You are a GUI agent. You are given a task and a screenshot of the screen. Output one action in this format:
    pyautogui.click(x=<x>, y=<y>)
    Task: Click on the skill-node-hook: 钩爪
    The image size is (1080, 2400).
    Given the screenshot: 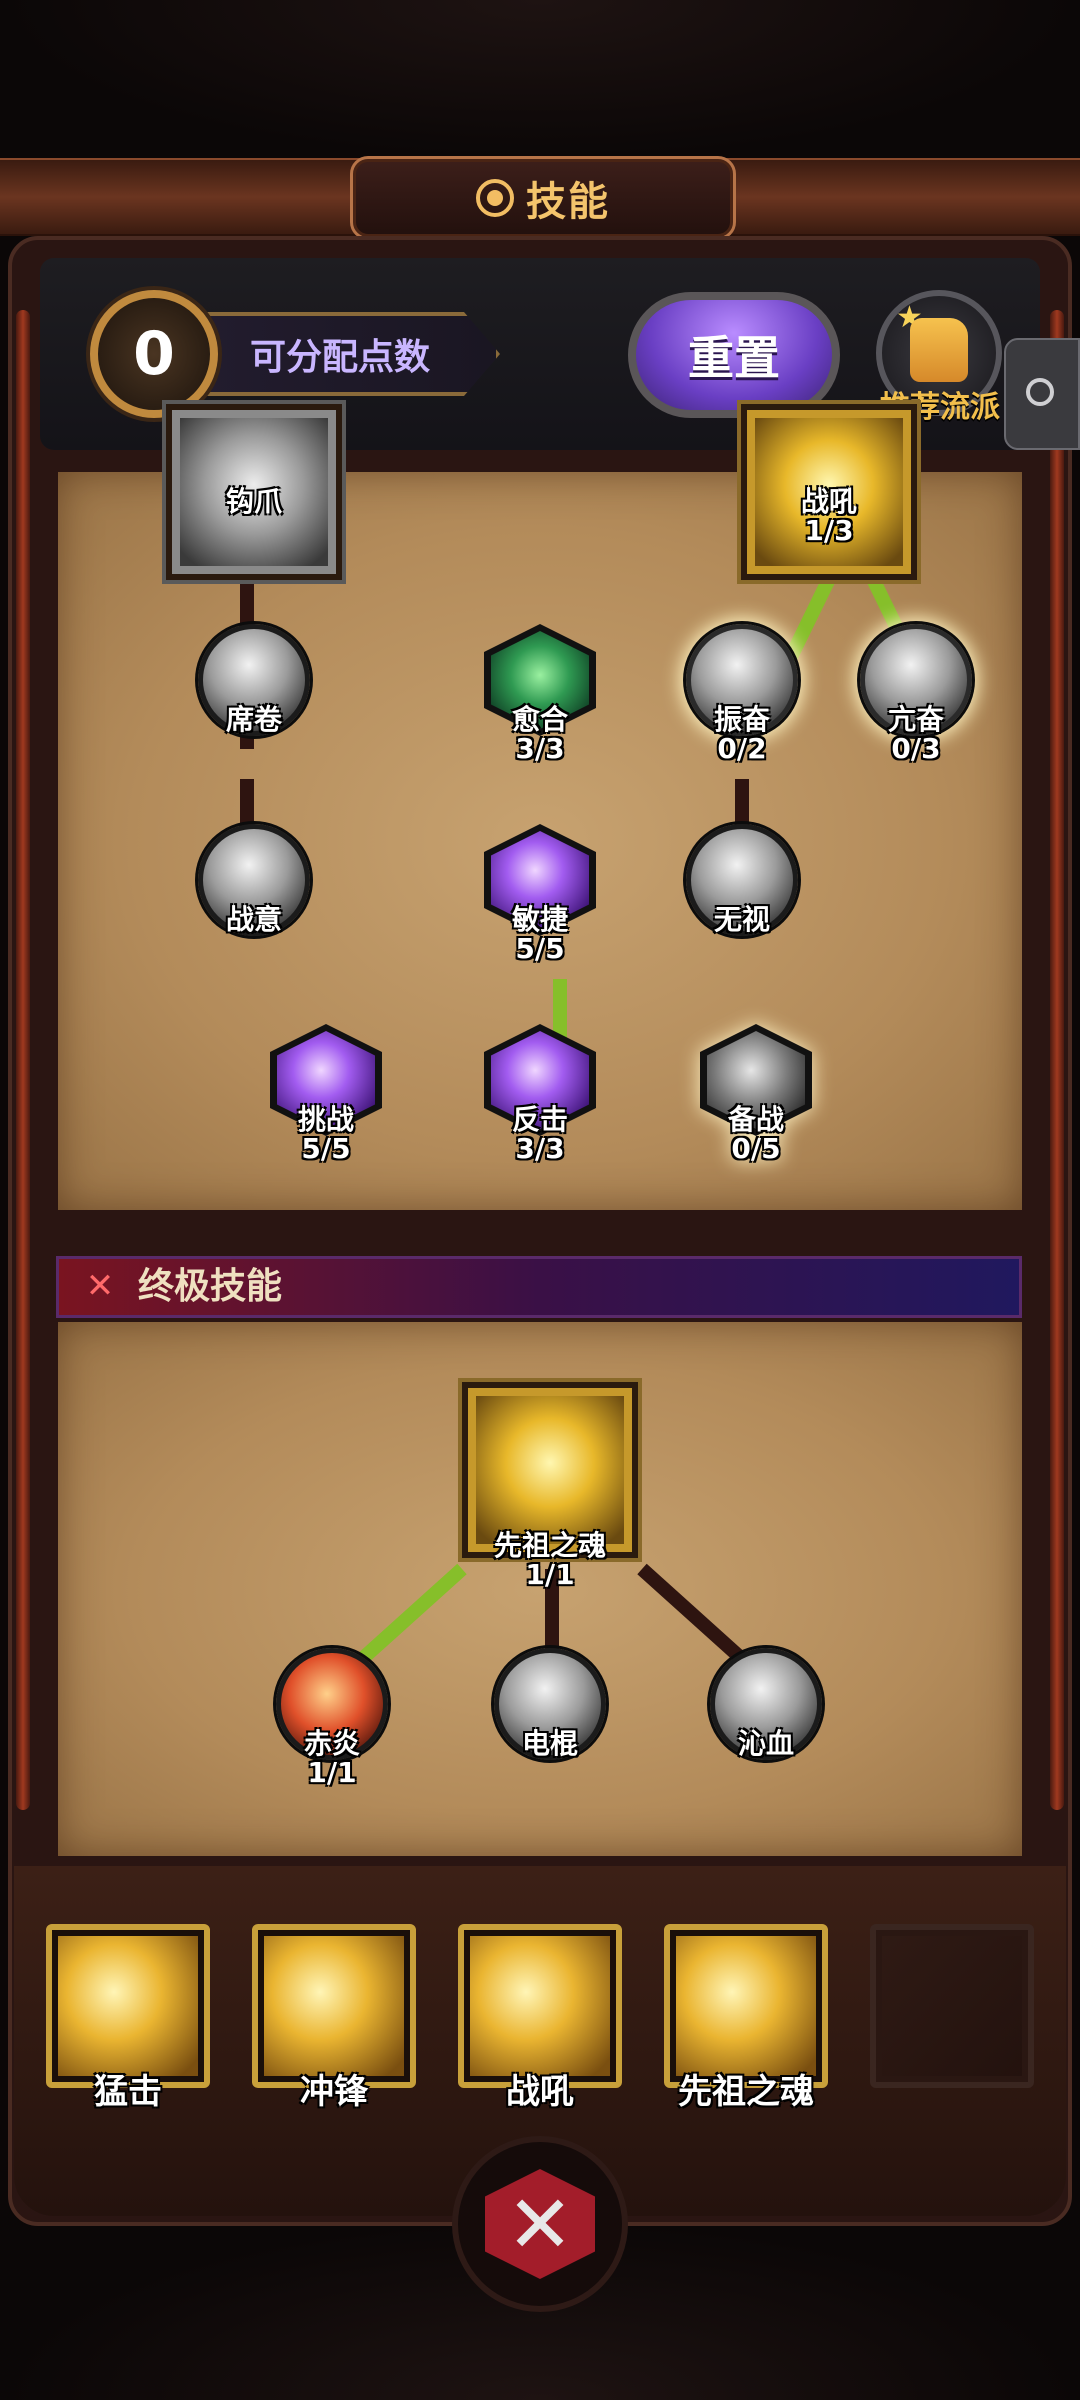 What is the action you would take?
    pyautogui.click(x=254, y=492)
    